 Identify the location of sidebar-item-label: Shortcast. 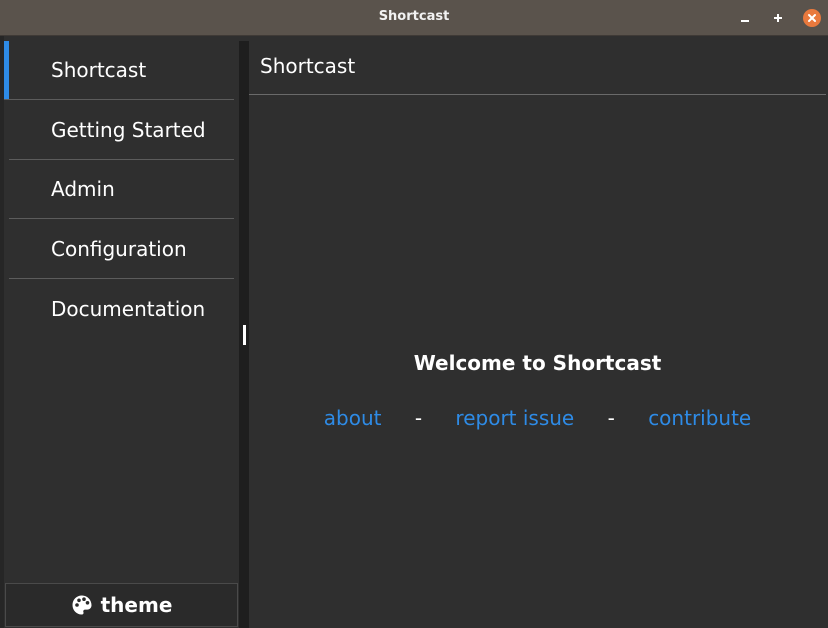
(99, 70).